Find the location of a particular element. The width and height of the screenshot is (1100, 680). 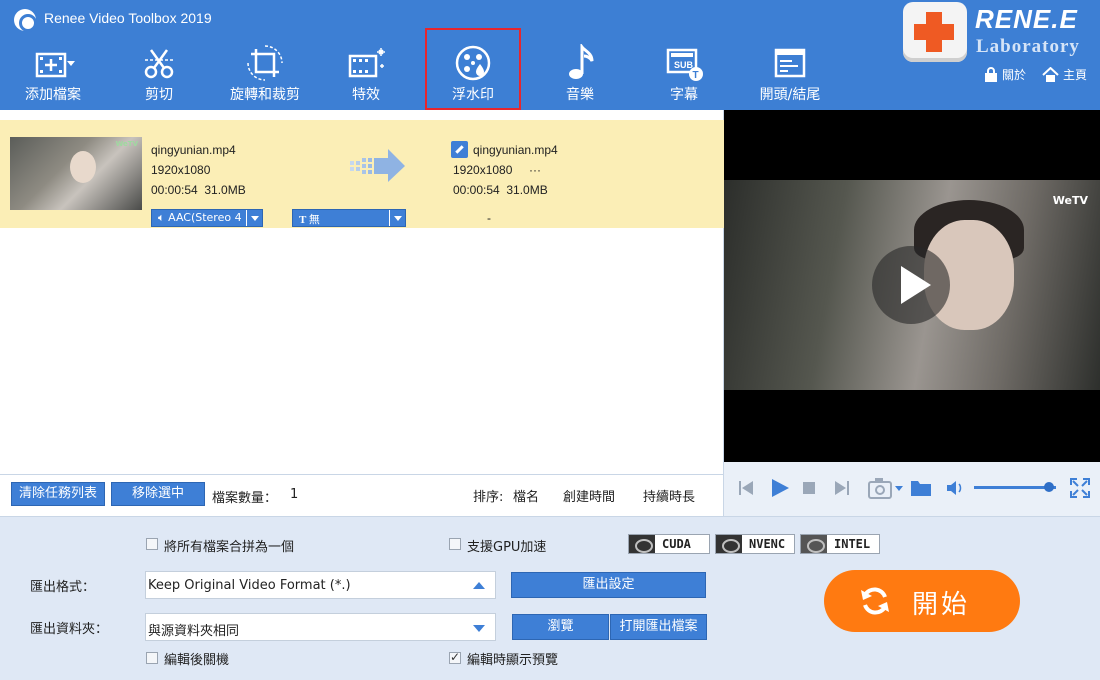

gpu-accel-checkbox is located at coordinates (455, 544).